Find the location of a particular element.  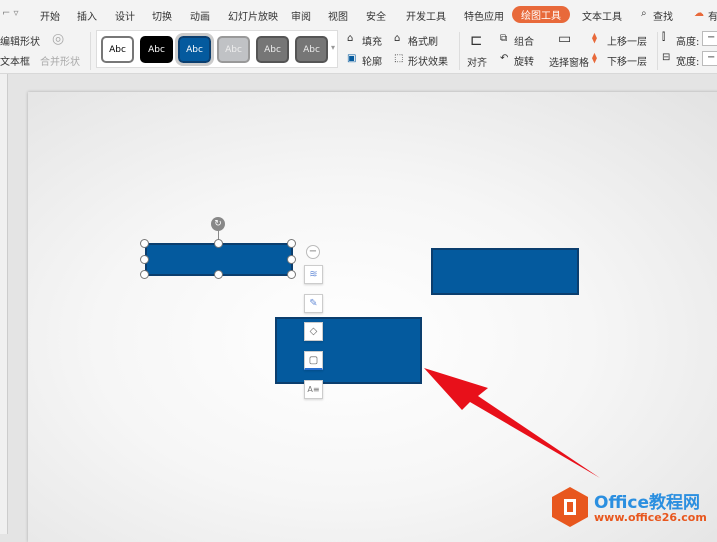

arrow-shape is located at coordinates (512, 423).